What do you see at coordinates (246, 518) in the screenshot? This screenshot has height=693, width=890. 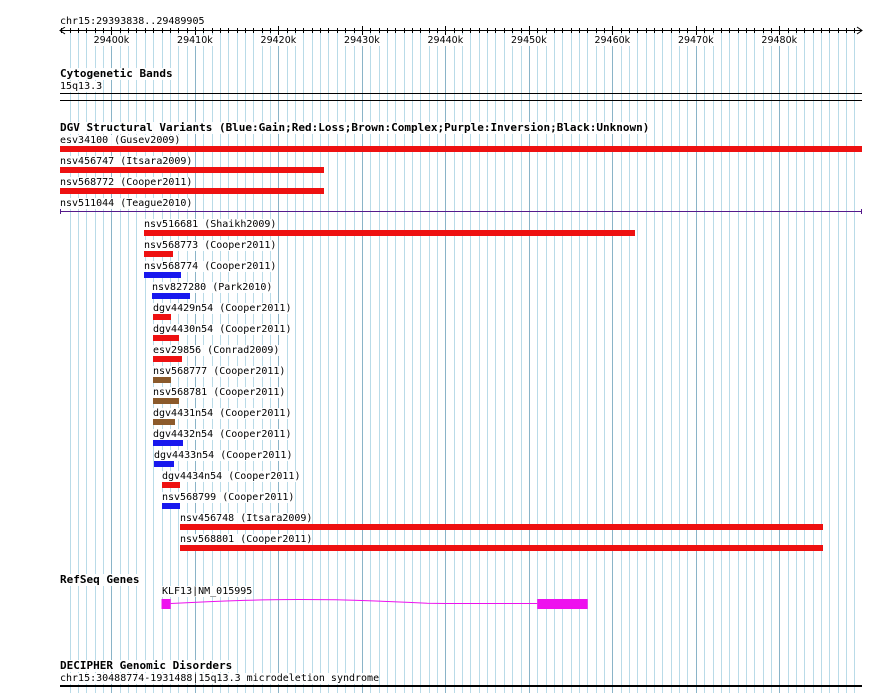 I see `variant-label: nsv456748 (Itsara2009)` at bounding box center [246, 518].